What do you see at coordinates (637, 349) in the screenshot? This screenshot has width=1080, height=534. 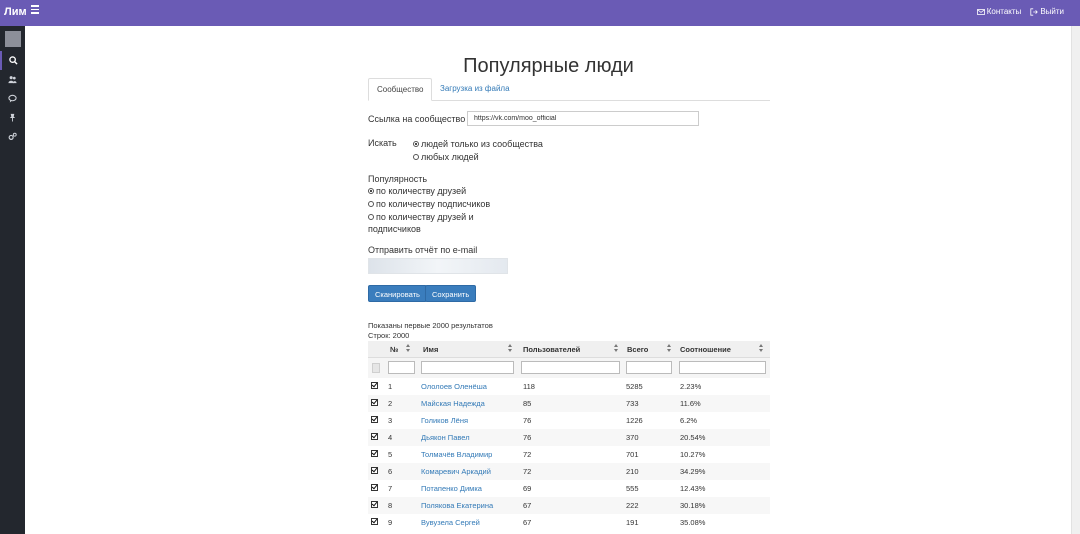 I see `header-total: Всего` at bounding box center [637, 349].